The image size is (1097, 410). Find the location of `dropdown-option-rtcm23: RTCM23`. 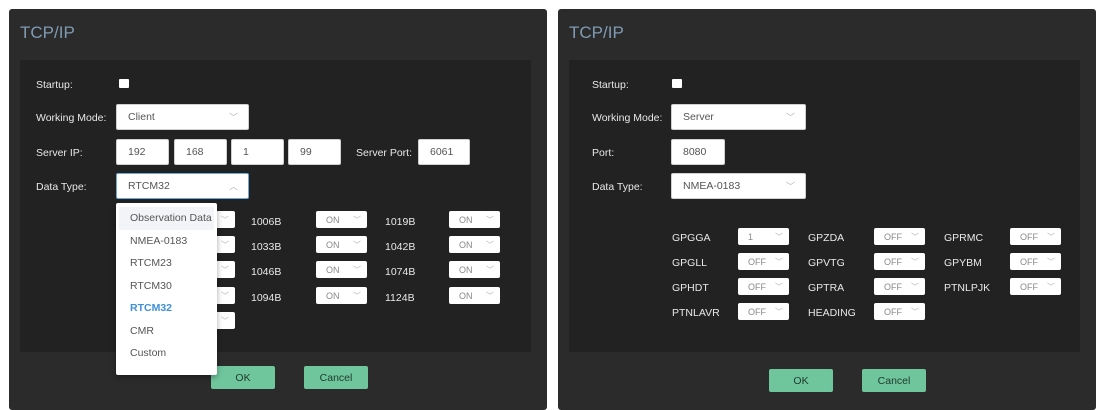

dropdown-option-rtcm23: RTCM23 is located at coordinates (166, 263).